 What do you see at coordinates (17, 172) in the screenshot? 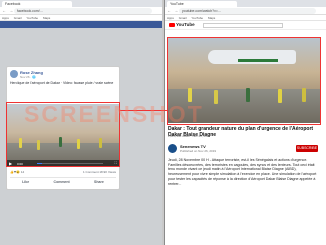
I see `reaction-count: 👍❤😮 14` at bounding box center [17, 172].